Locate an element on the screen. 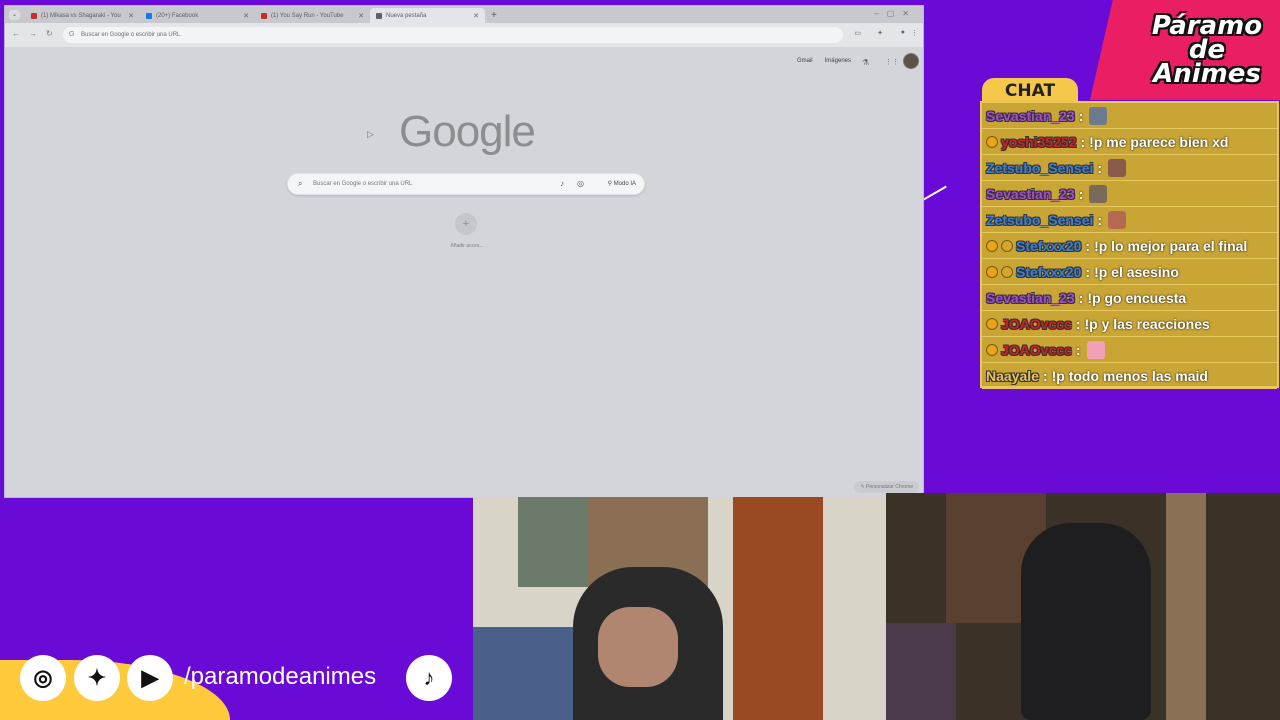 The image size is (1280, 720). account-avatar is located at coordinates (911, 61).